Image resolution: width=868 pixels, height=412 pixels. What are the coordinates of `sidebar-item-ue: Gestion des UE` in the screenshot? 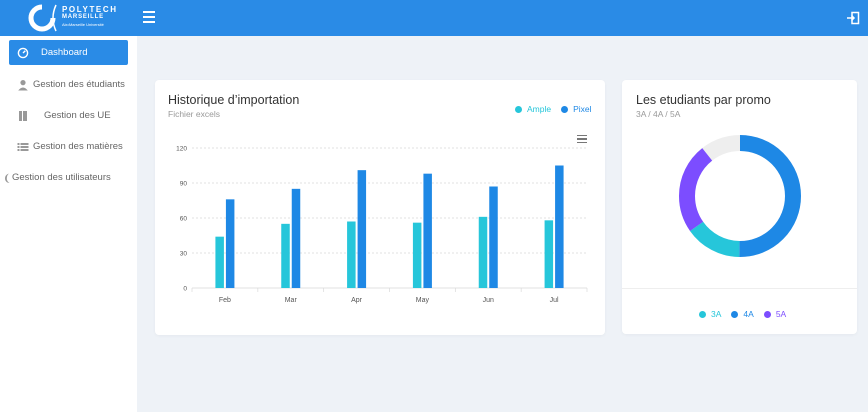 It's located at (68, 115).